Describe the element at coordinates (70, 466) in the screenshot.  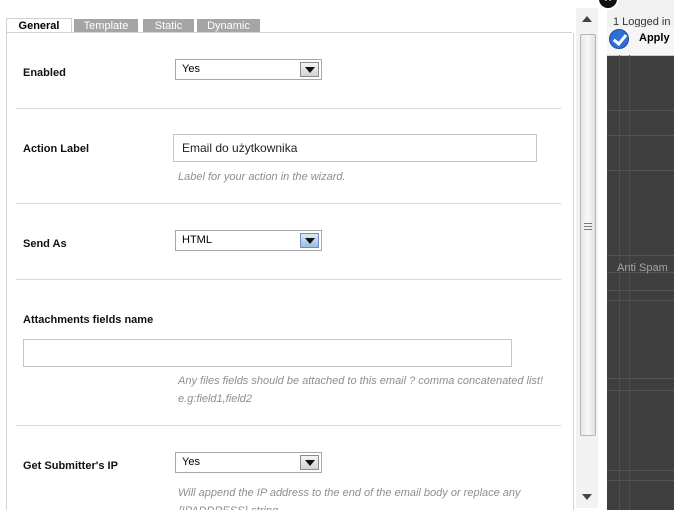
I see `submitter-ip-label: Get Submitter's IP` at that location.